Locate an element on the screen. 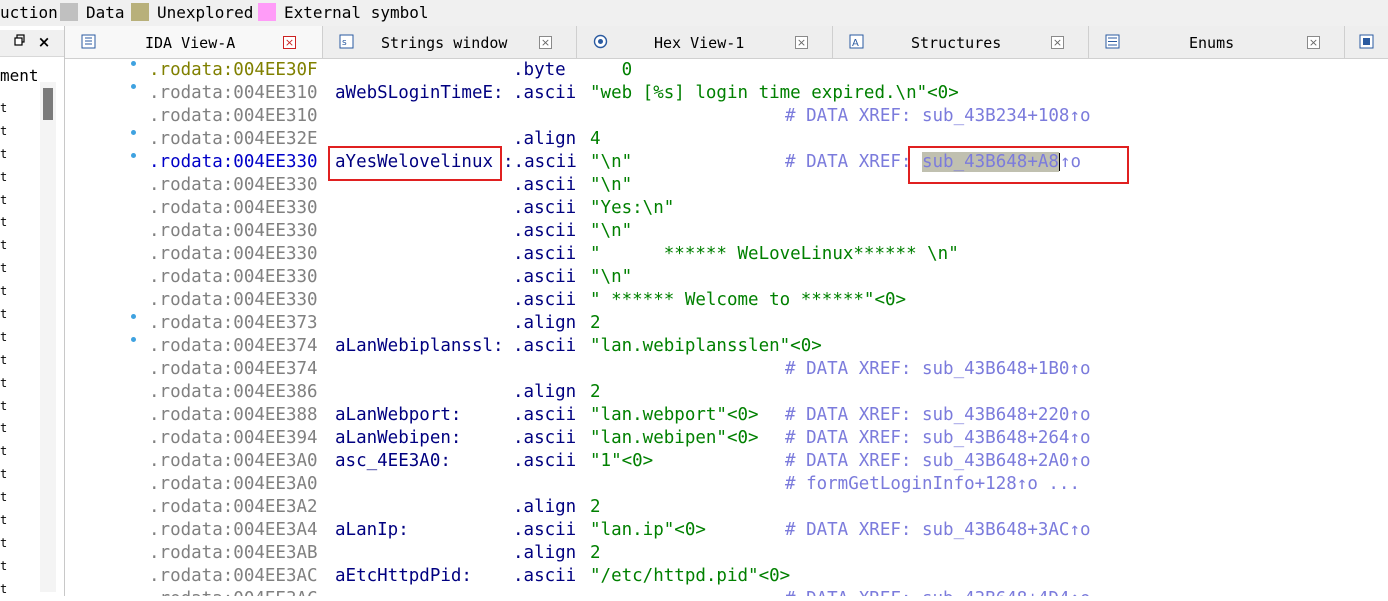 The image size is (1388, 601). symbol-name: aWebSLoginTimeE: is located at coordinates (419, 93).